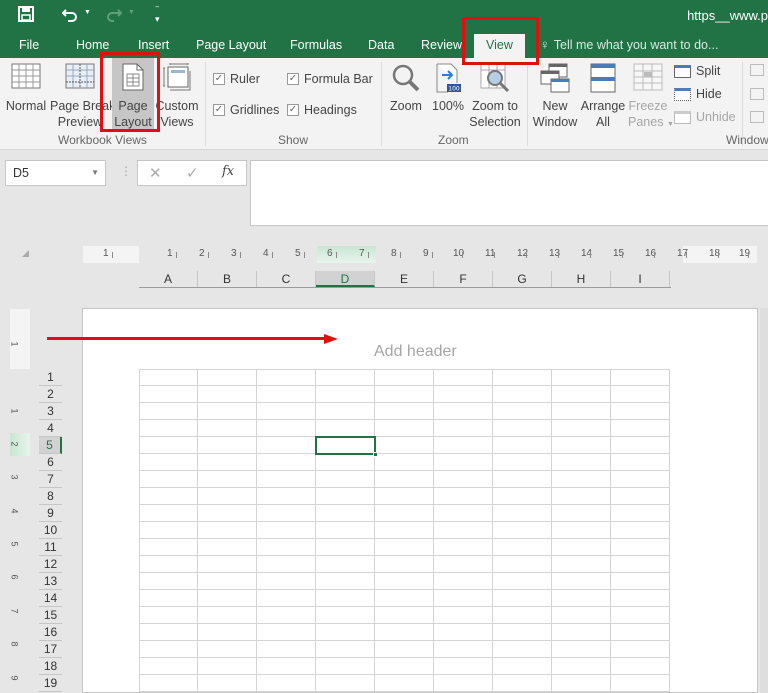  I want to click on undo-dropdown-icon: ▼, so click(87, 12).